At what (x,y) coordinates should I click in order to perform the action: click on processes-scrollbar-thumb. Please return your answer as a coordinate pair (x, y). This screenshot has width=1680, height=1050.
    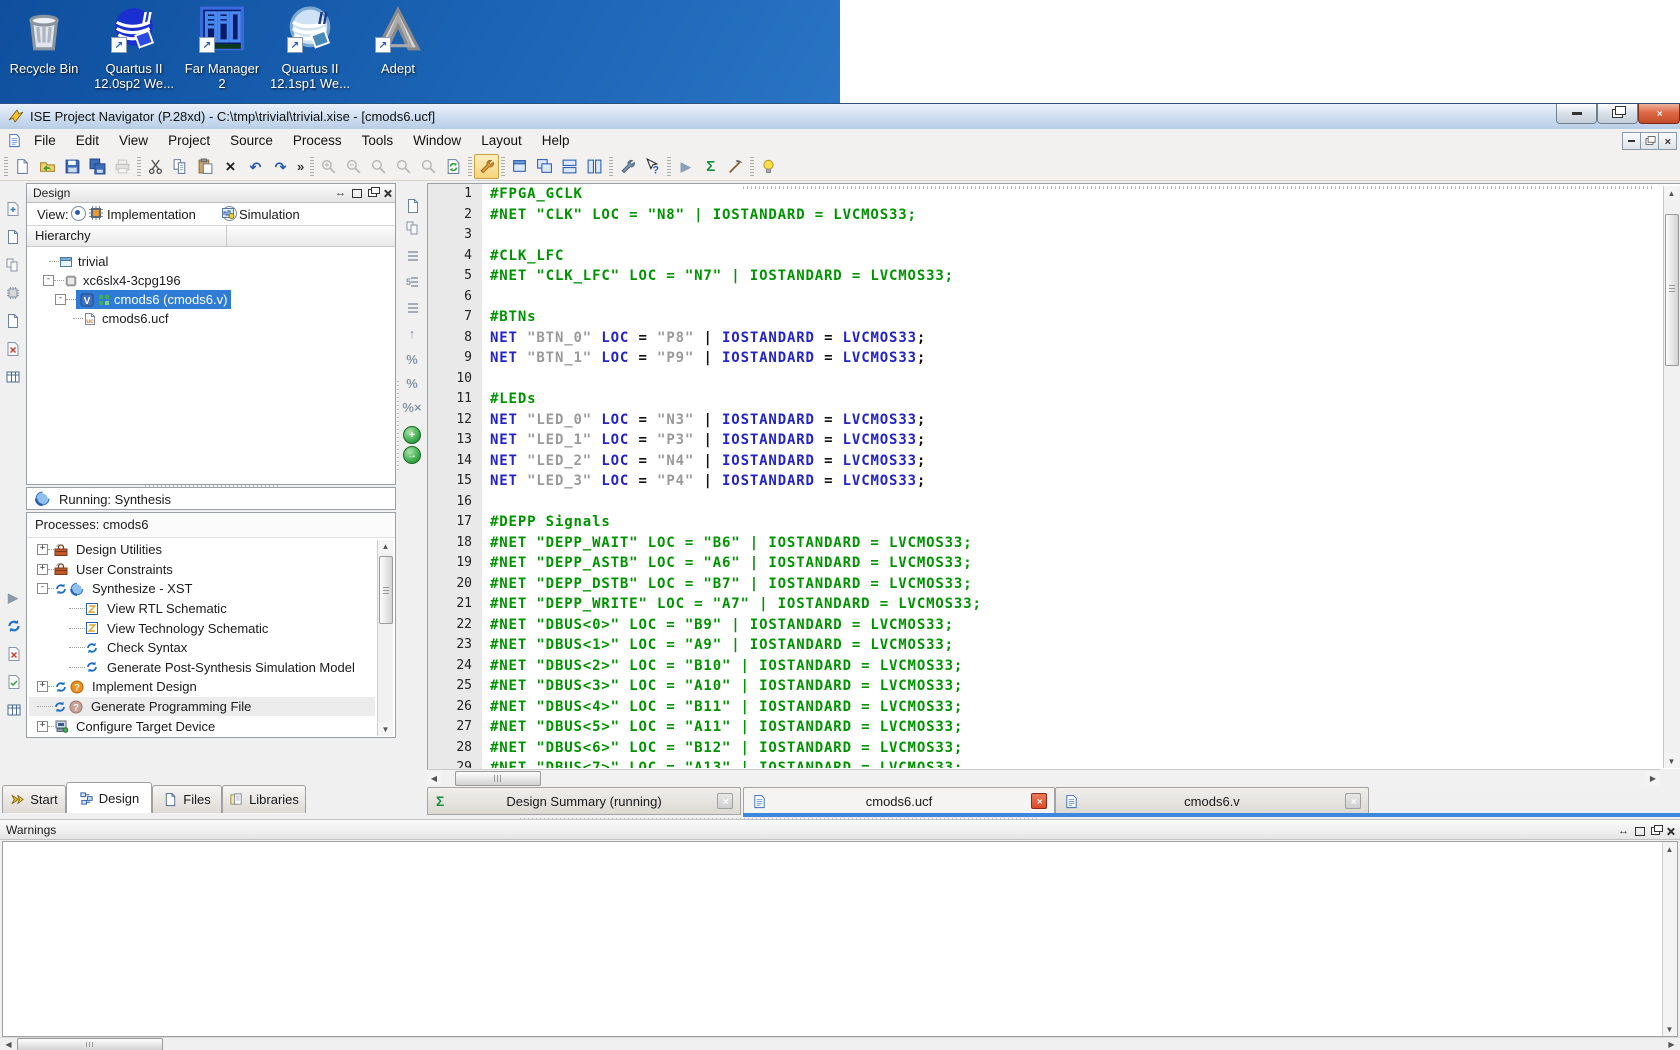
    Looking at the image, I should click on (386, 590).